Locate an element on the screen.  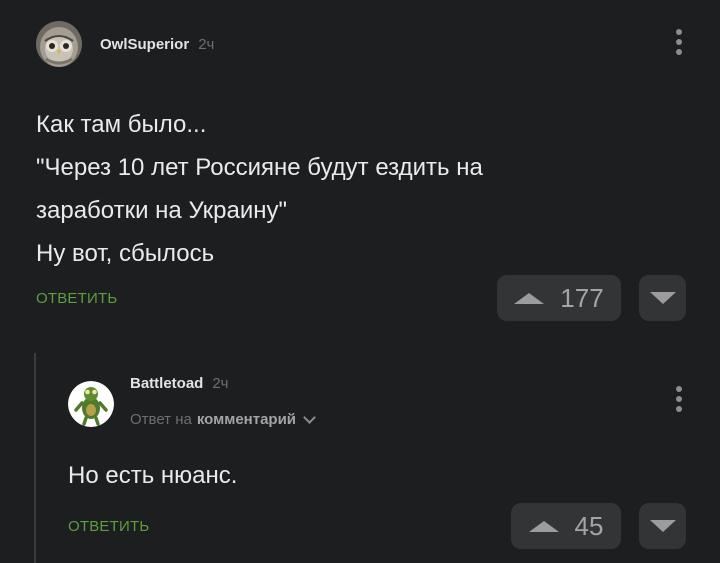
comment-line: заработки на Украину" is located at coordinates (161, 210).